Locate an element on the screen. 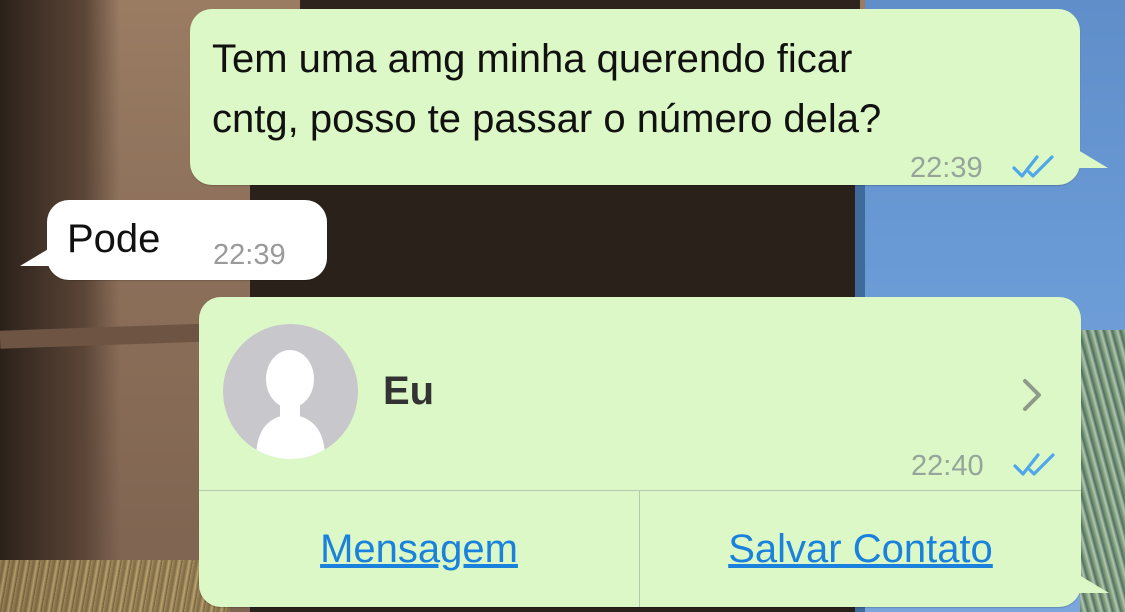 Image resolution: width=1125 pixels, height=612 pixels. message-contact-button: Mensagem is located at coordinates (419, 549).